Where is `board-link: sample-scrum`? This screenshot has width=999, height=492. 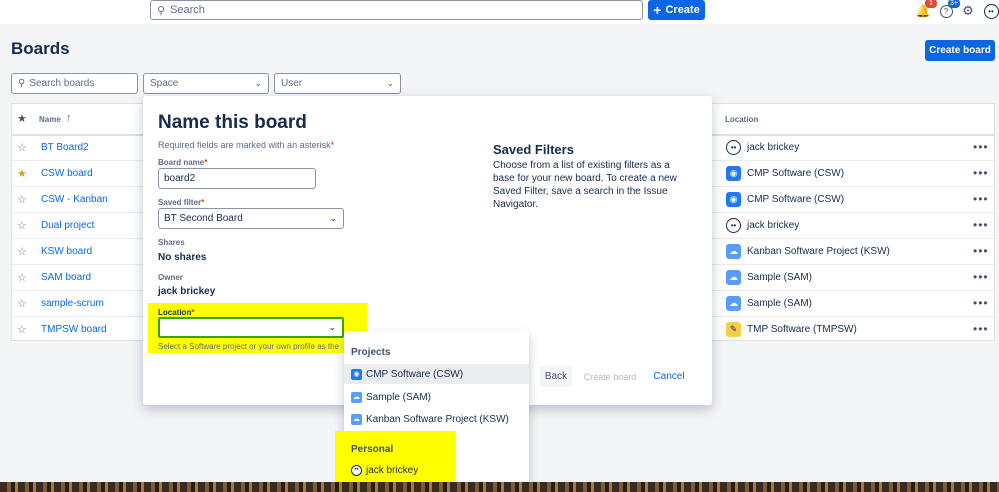 board-link: sample-scrum is located at coordinates (72, 303).